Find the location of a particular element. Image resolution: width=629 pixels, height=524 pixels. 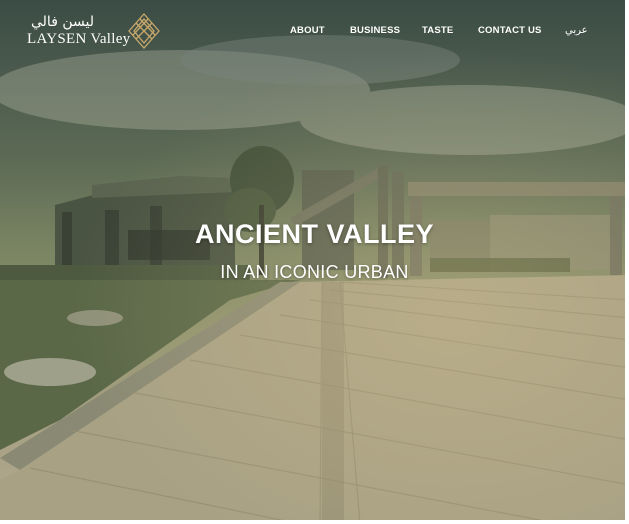

page-edge-bottom is located at coordinates (314, 522).